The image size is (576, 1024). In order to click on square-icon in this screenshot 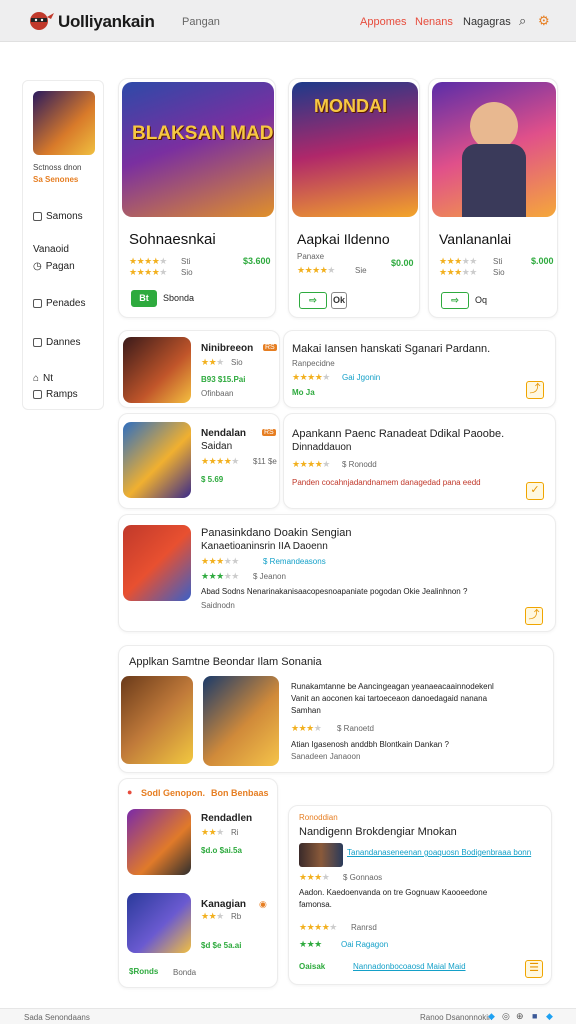, I will do `click(37, 303)`.